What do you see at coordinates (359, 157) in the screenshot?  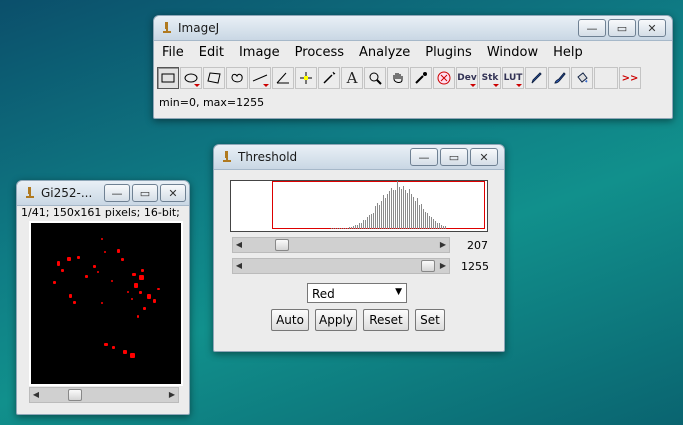 I see `threshold-titlebar: Threshold — ▭ ✕` at bounding box center [359, 157].